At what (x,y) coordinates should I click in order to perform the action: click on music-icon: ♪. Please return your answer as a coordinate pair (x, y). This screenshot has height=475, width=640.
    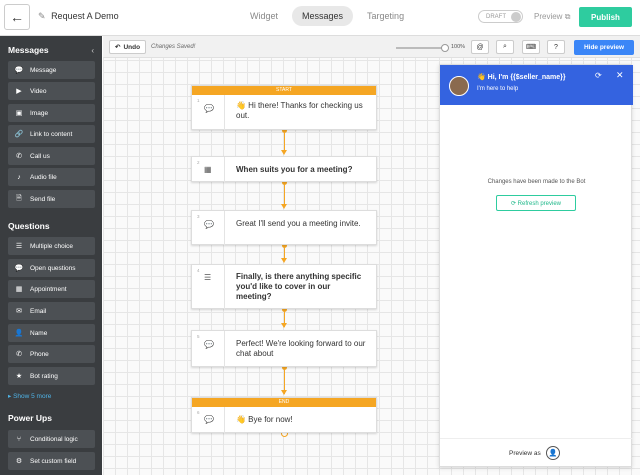
    Looking at the image, I should click on (19, 177).